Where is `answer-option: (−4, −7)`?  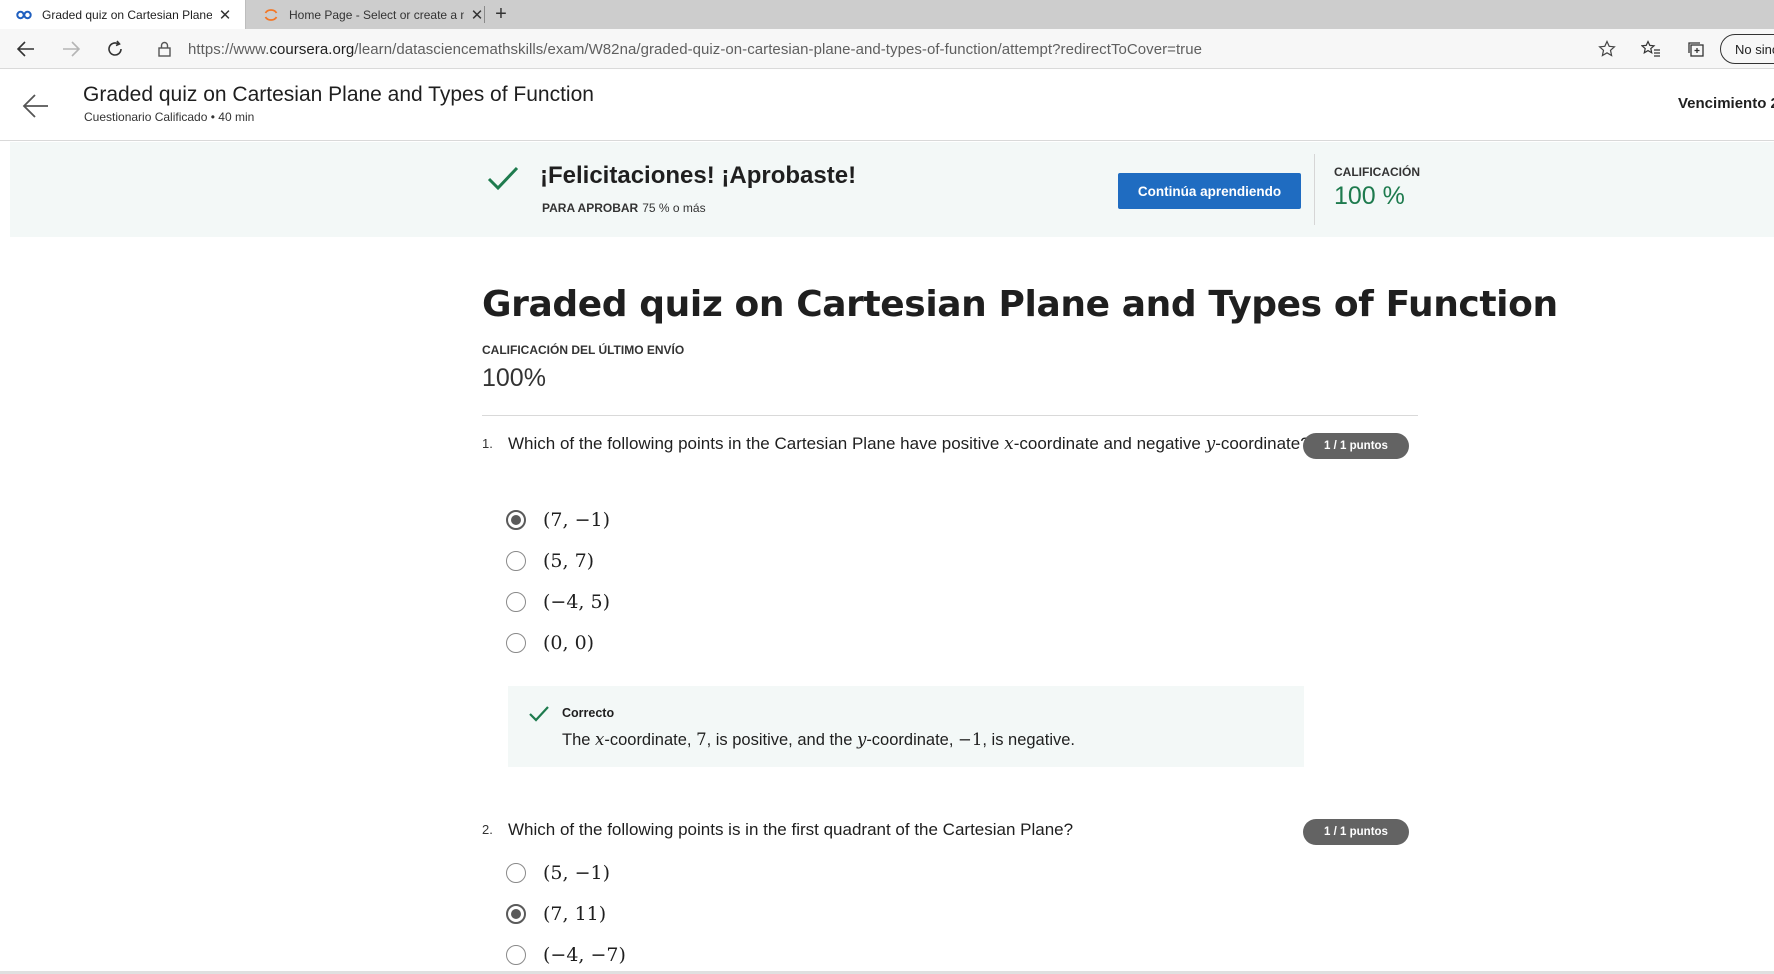 answer-option: (−4, −7) is located at coordinates (566, 955).